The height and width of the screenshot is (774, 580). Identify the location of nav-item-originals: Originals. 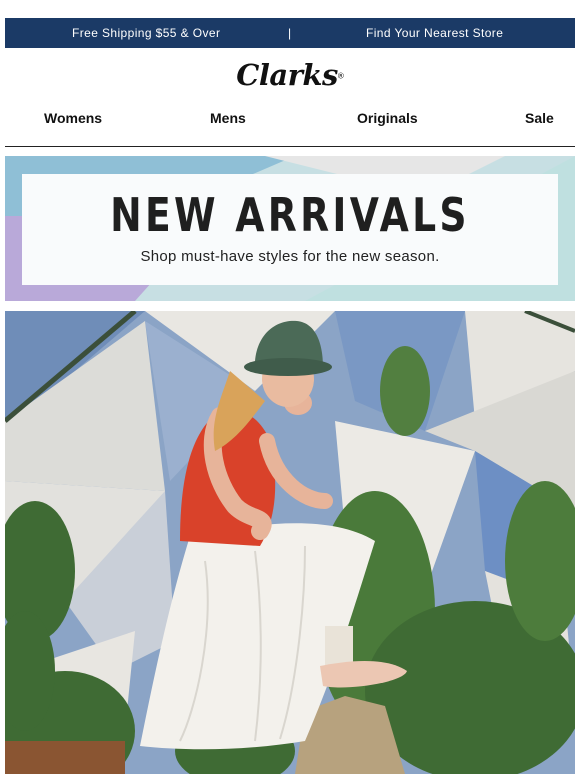
(387, 118).